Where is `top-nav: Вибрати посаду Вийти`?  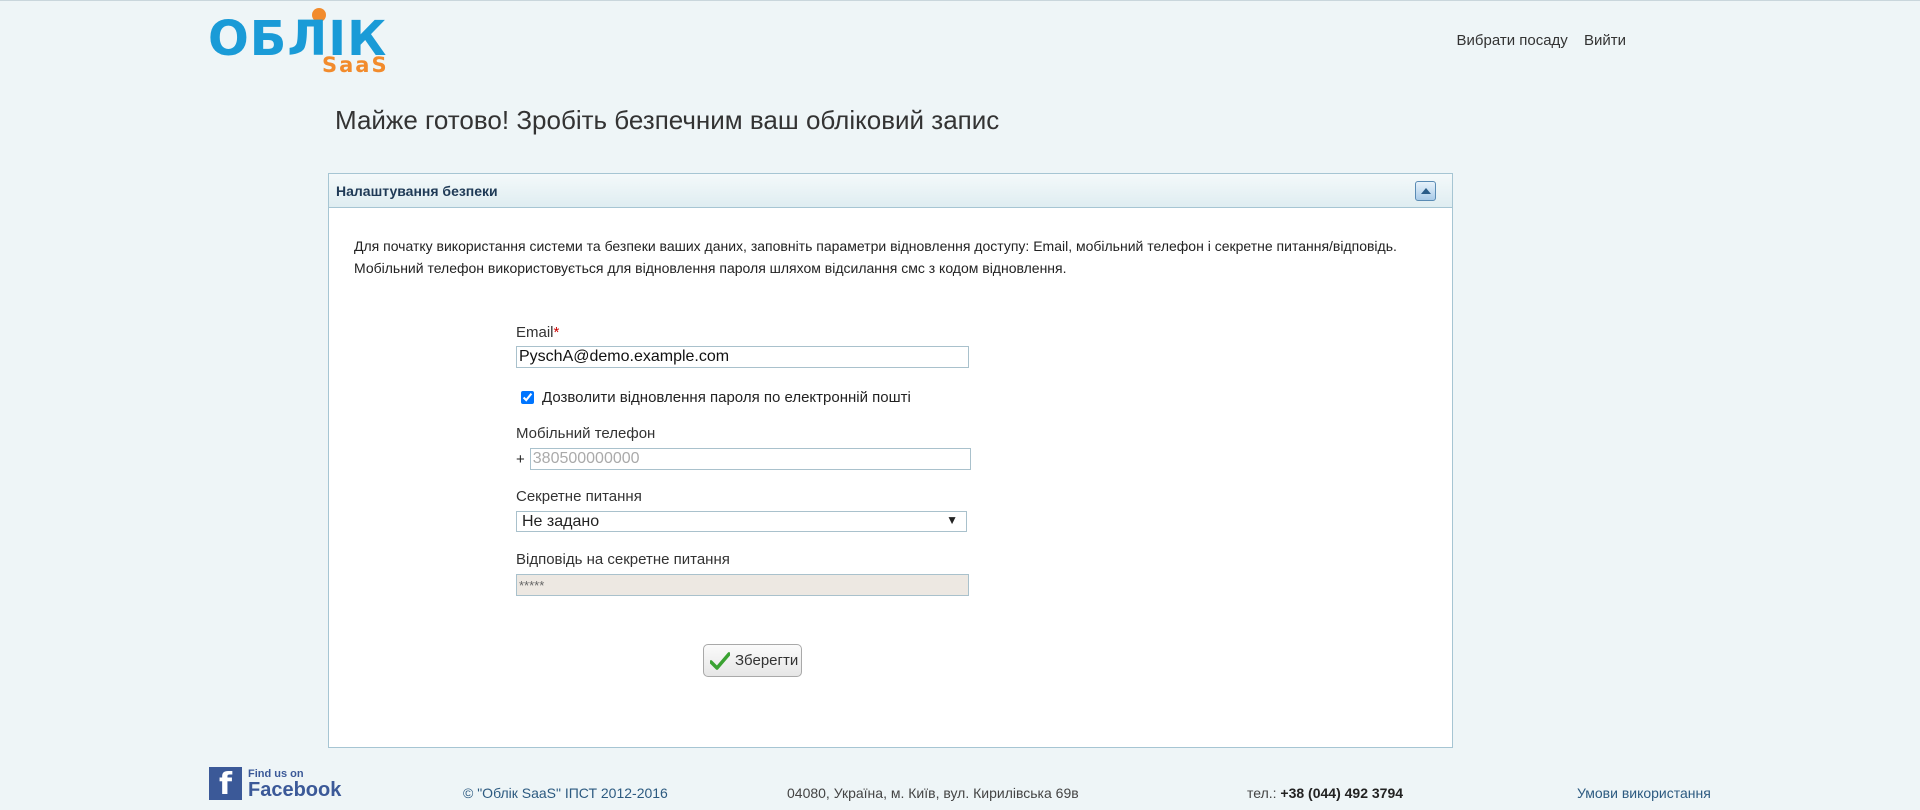
top-nav: Вибрати посаду Вийти is located at coordinates (1536, 40).